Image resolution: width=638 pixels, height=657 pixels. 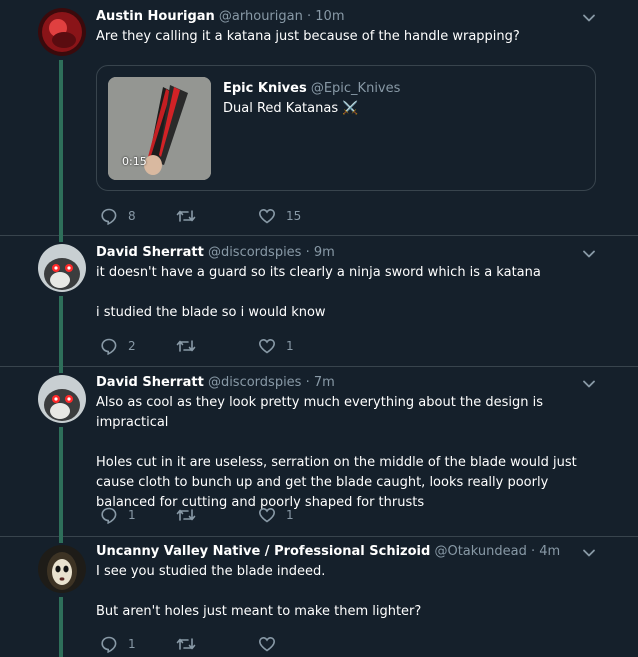 I want to click on like-count: 15, so click(x=294, y=216).